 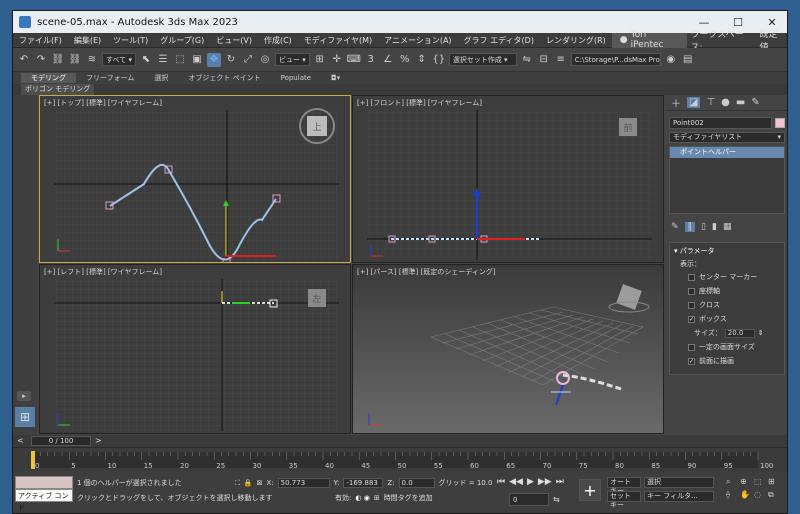 What do you see at coordinates (180, 60) in the screenshot?
I see `rect-select-icon: ⬚` at bounding box center [180, 60].